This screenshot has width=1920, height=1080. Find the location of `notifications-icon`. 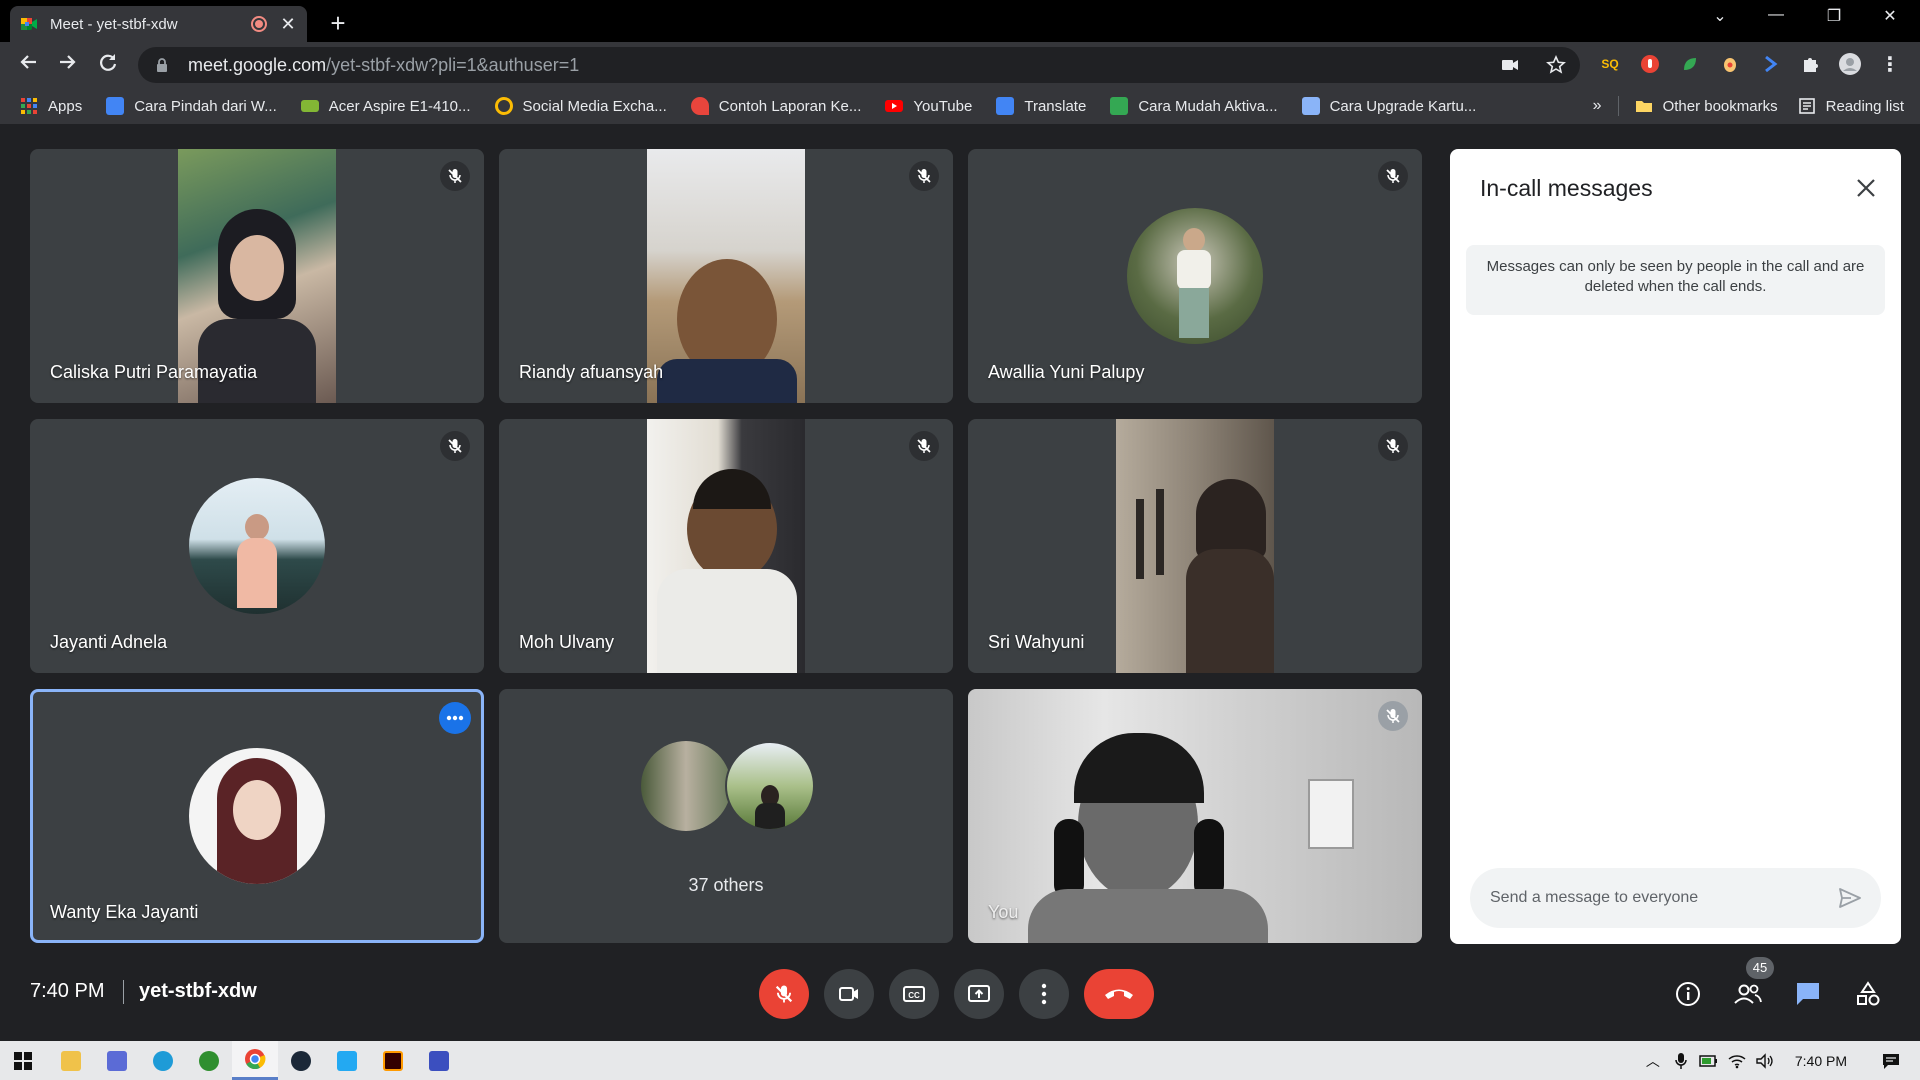

notifications-icon is located at coordinates (1891, 1061).